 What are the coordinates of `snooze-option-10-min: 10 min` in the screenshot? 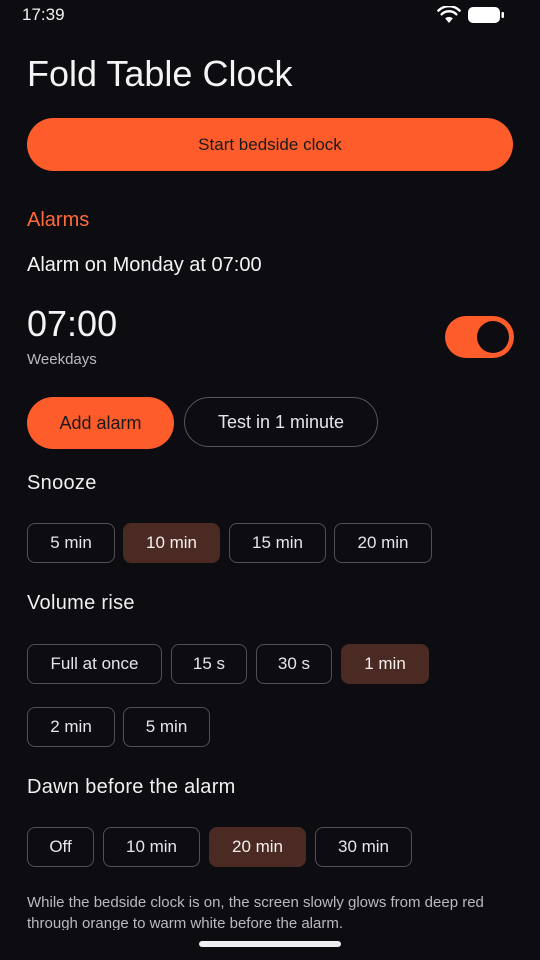 It's located at (171, 543).